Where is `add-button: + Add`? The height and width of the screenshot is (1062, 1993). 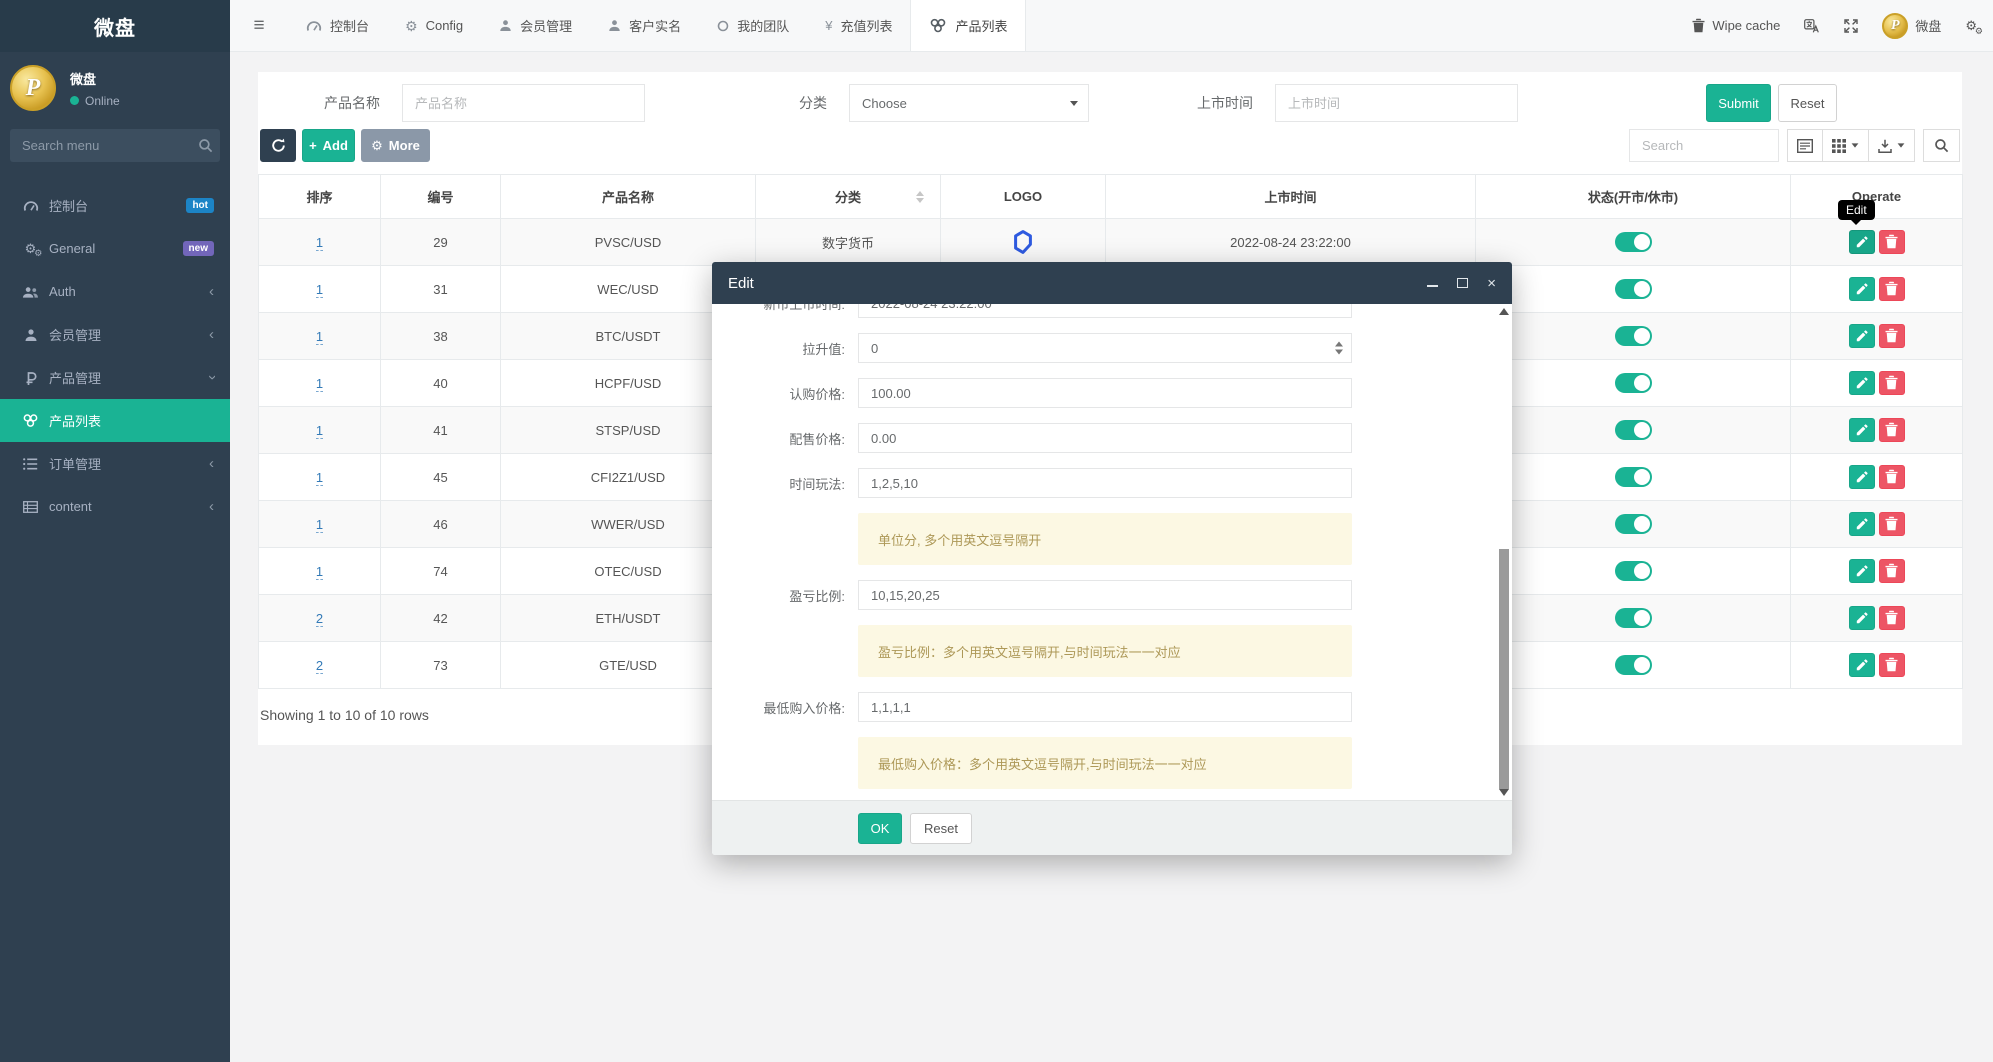
add-button: + Add is located at coordinates (328, 145).